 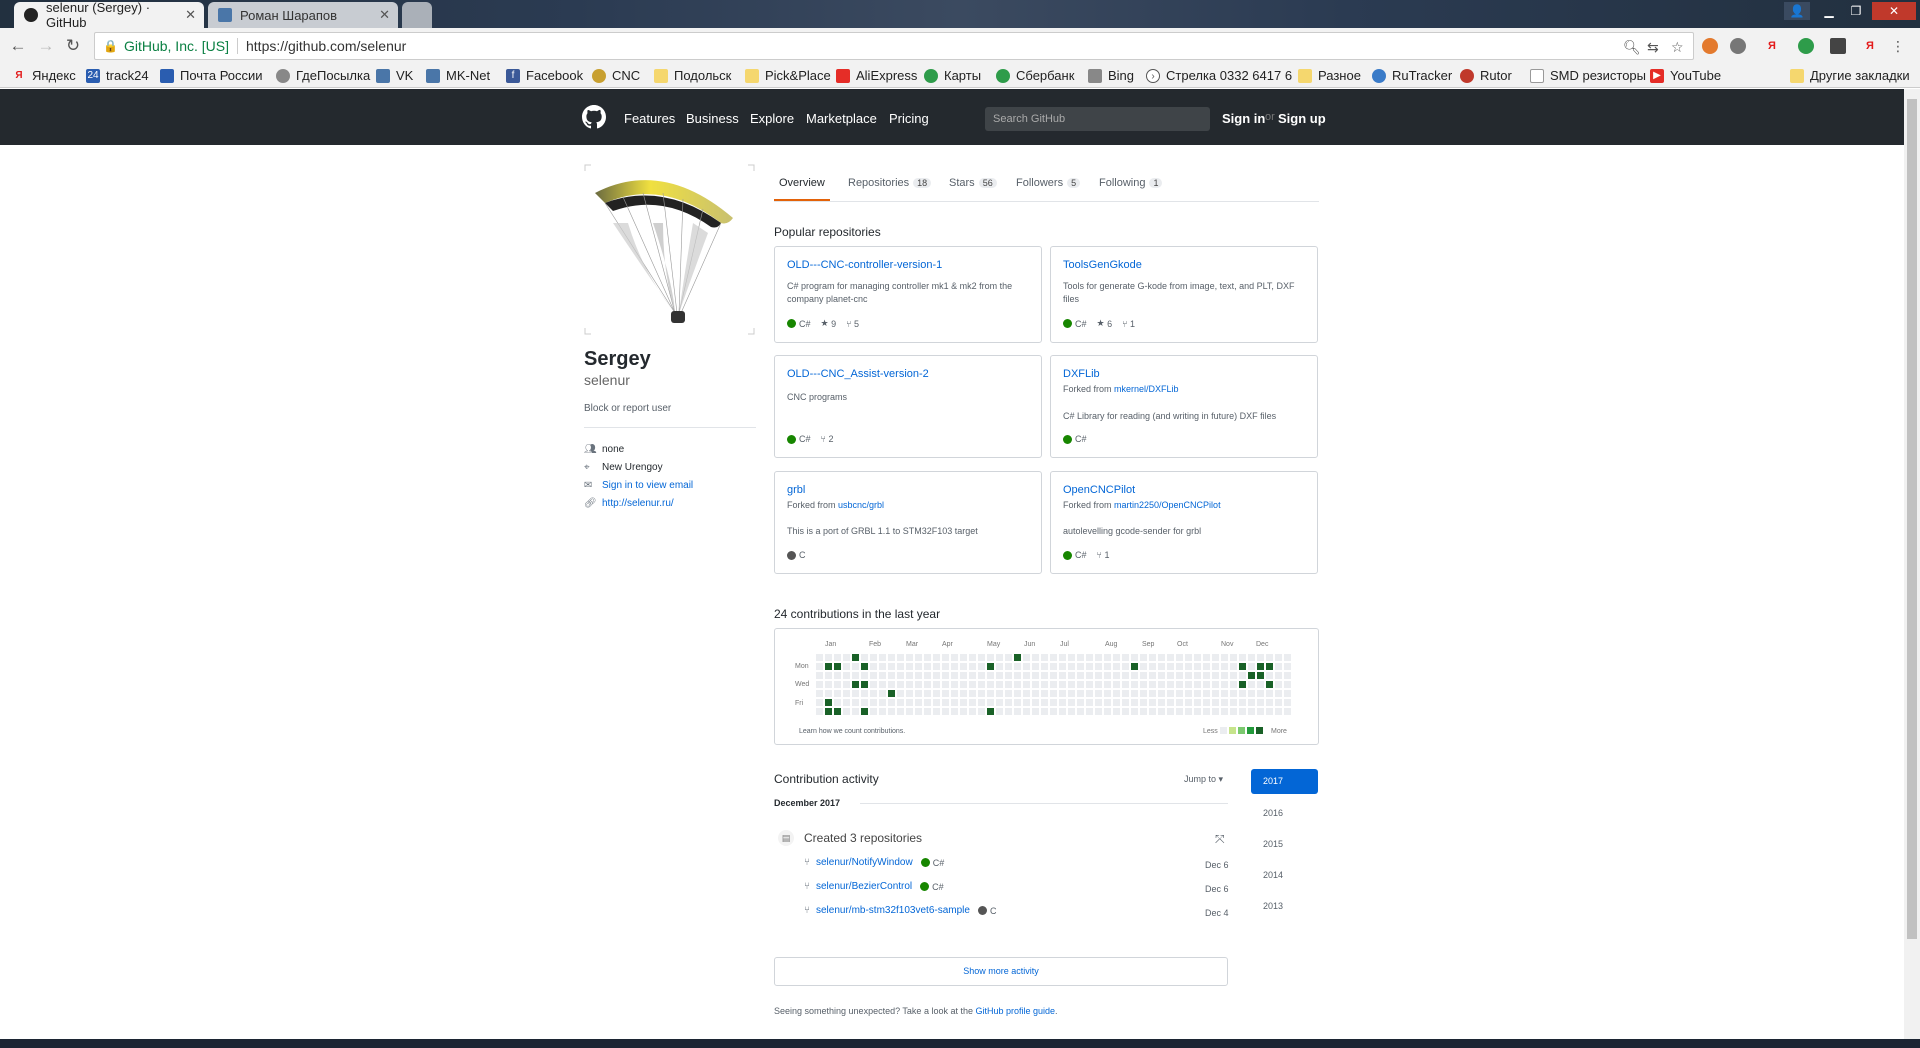 What do you see at coordinates (827, 439) in the screenshot?
I see `repo-forks: ⑂ 2` at bounding box center [827, 439].